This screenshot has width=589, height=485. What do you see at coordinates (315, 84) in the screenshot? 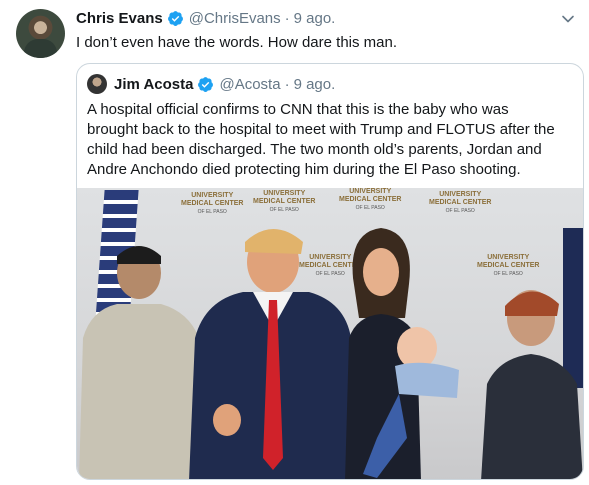
I see `quoted-tweet-timestamp: 9 ago.` at bounding box center [315, 84].